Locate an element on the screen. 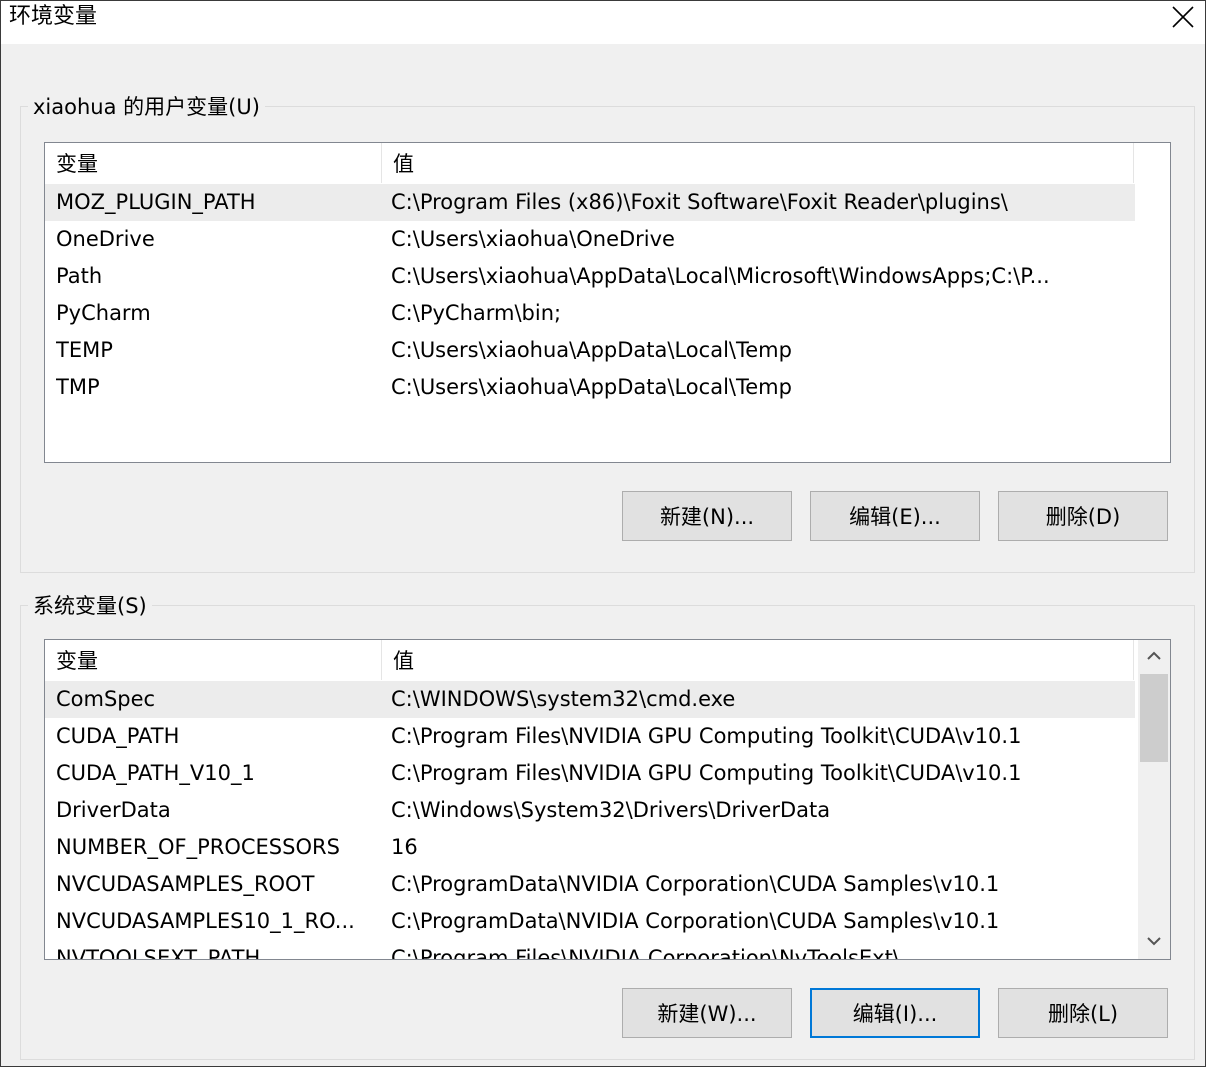 Image resolution: width=1206 pixels, height=1067 pixels. user-delete-button: 删除(D) is located at coordinates (1083, 516).